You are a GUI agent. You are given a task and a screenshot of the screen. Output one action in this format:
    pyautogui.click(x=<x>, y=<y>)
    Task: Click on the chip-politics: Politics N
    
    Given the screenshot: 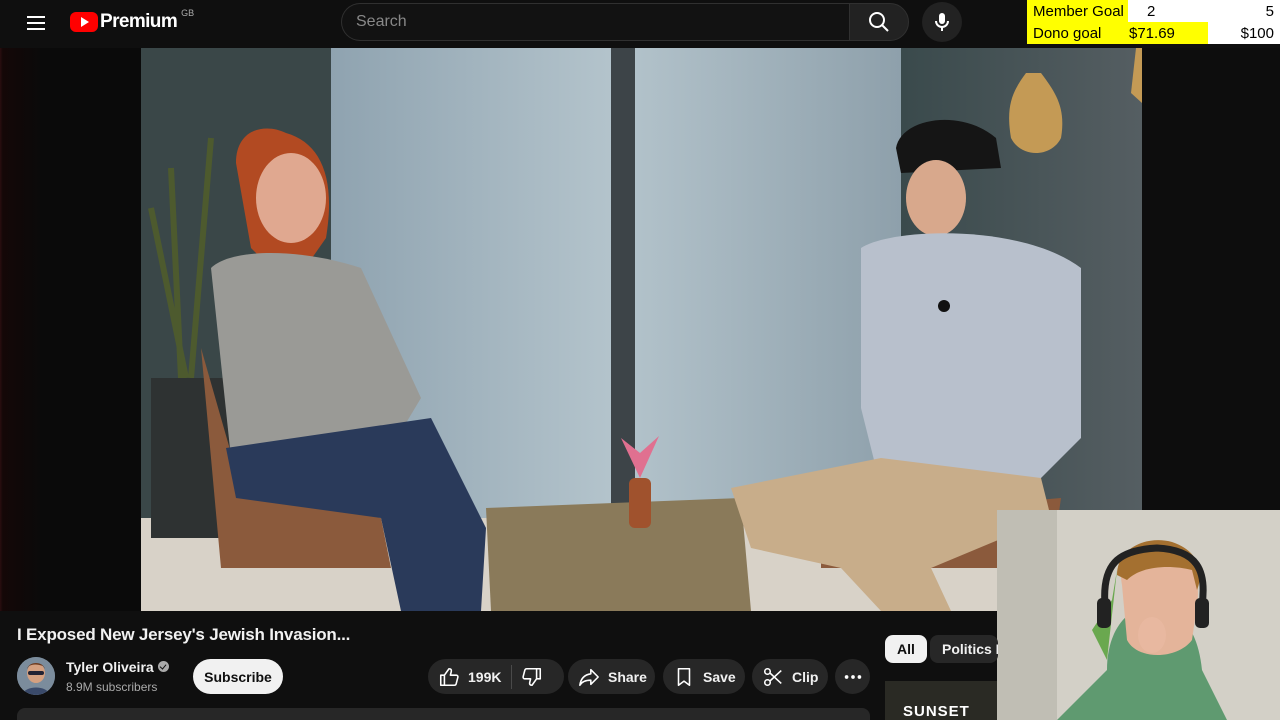 What is the action you would take?
    pyautogui.click(x=964, y=649)
    